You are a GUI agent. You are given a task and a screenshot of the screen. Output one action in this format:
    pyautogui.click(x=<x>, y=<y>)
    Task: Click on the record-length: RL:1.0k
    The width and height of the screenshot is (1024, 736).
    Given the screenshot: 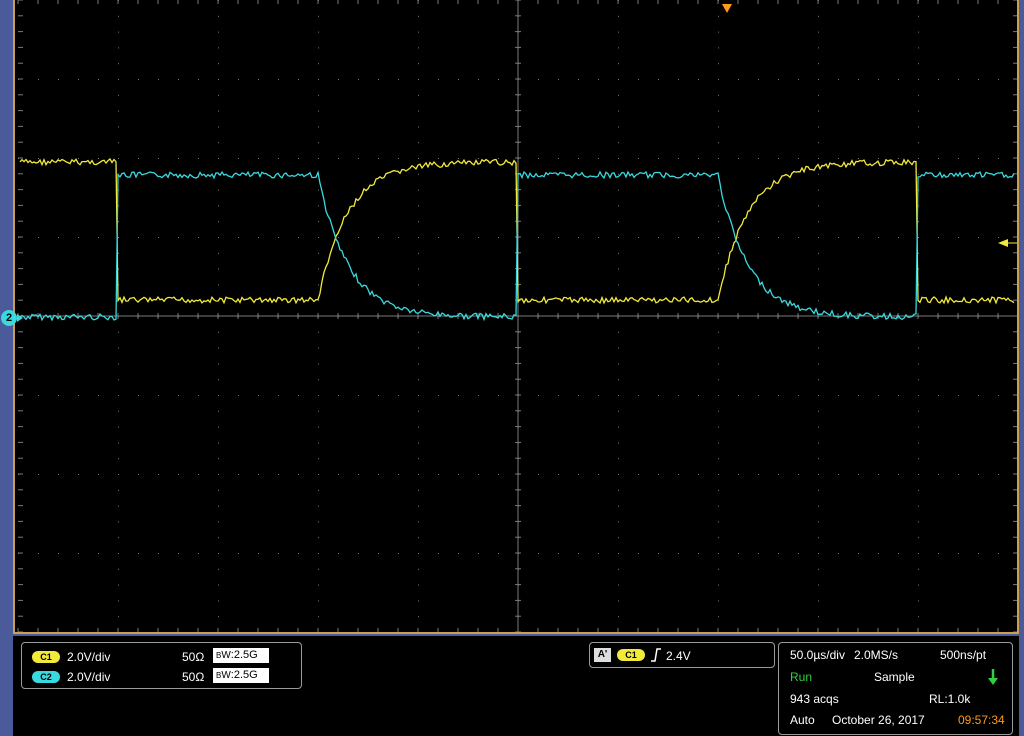 What is the action you would take?
    pyautogui.click(x=950, y=699)
    